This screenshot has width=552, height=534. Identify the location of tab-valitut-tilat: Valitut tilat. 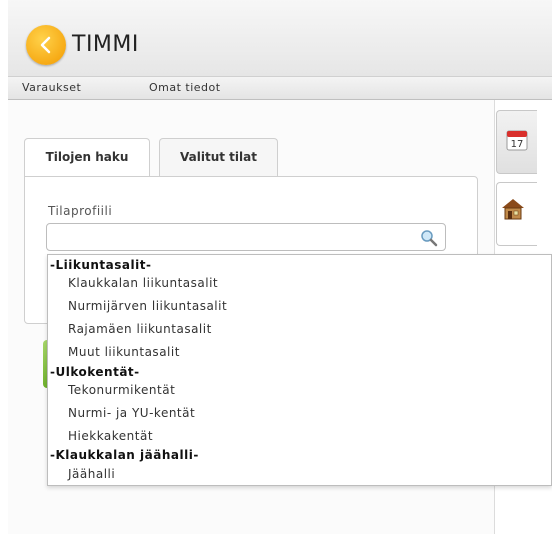
(218, 157).